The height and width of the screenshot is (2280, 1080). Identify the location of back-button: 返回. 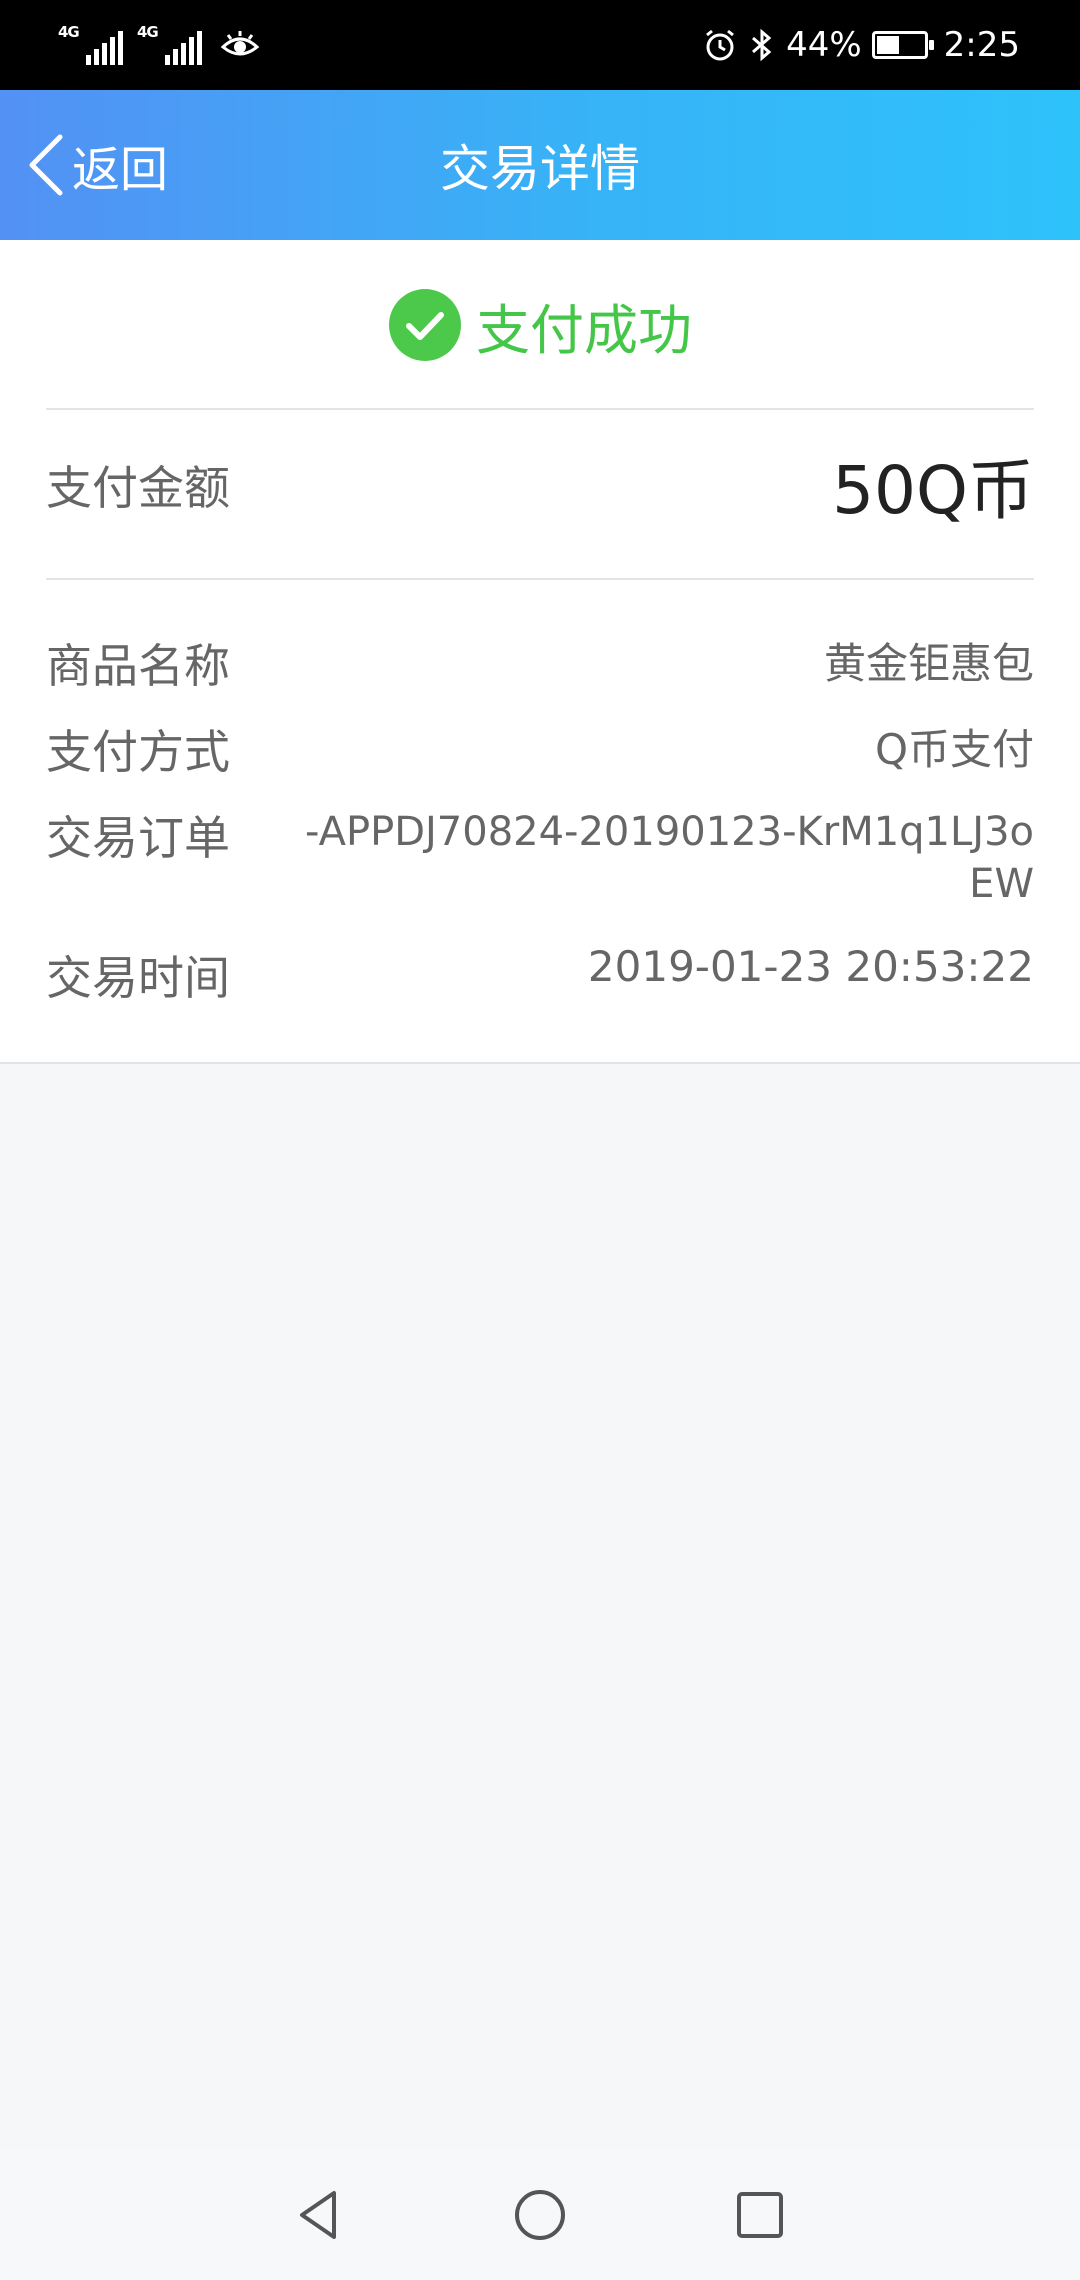
(97, 165).